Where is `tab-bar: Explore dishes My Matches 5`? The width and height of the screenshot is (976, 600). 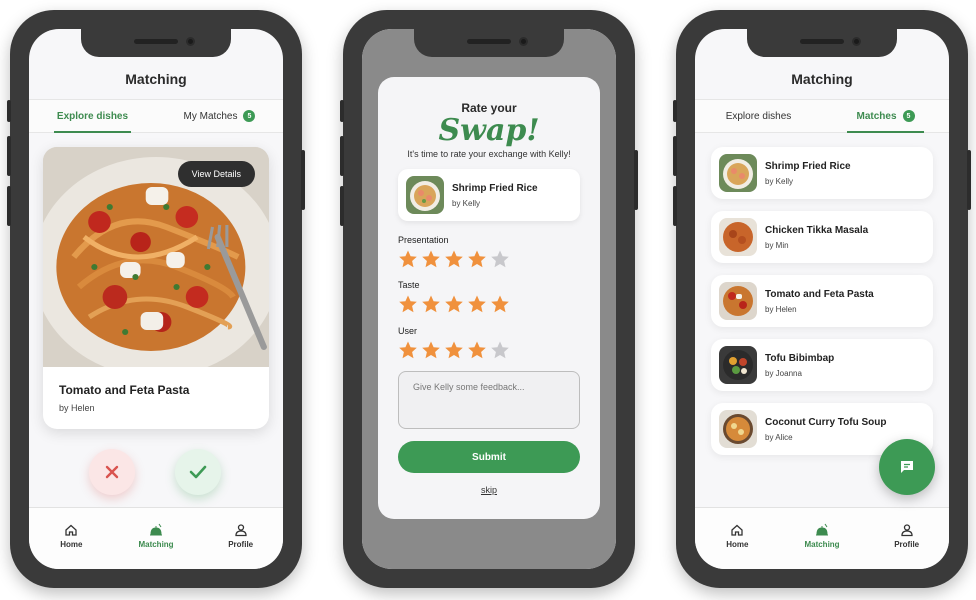
tab-bar: Explore dishes My Matches 5 is located at coordinates (156, 116).